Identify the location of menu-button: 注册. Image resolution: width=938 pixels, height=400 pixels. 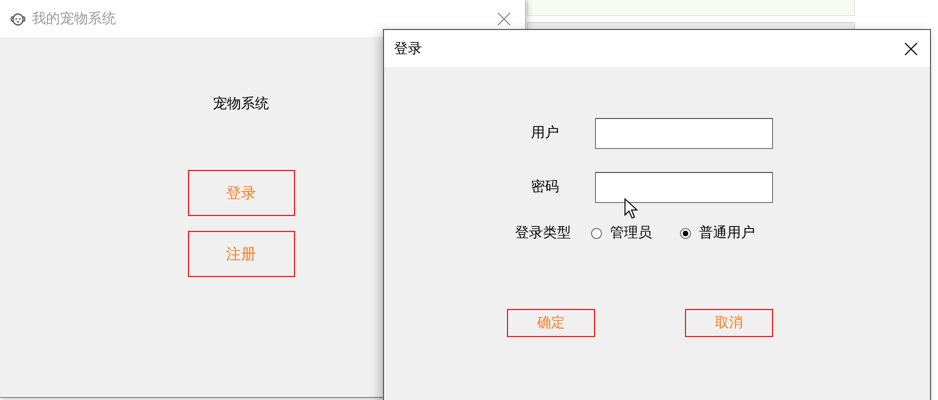
(241, 254).